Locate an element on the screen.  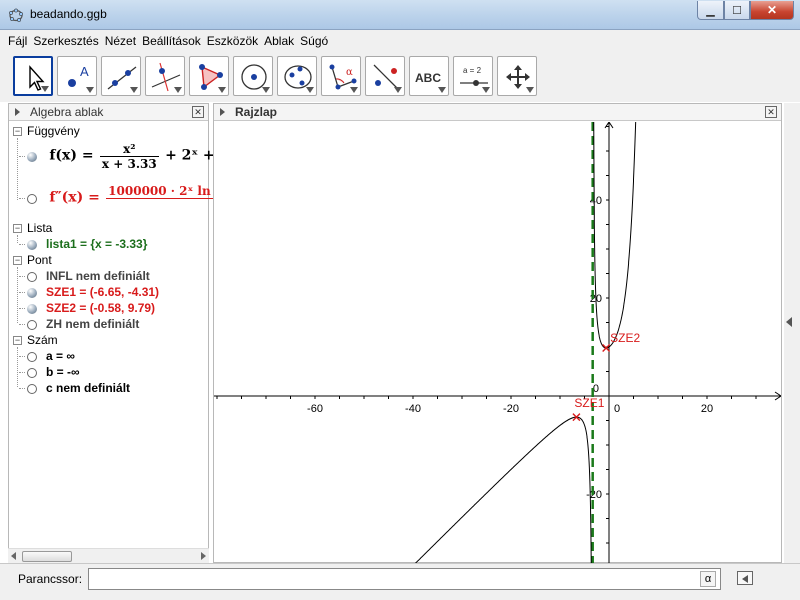
list-item-a: a = ∞ is located at coordinates (47, 356).